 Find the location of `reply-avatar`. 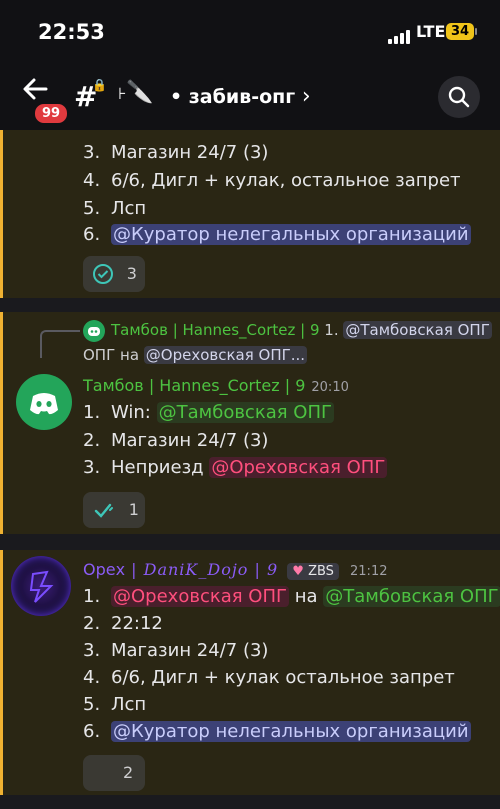

reply-avatar is located at coordinates (94, 331).